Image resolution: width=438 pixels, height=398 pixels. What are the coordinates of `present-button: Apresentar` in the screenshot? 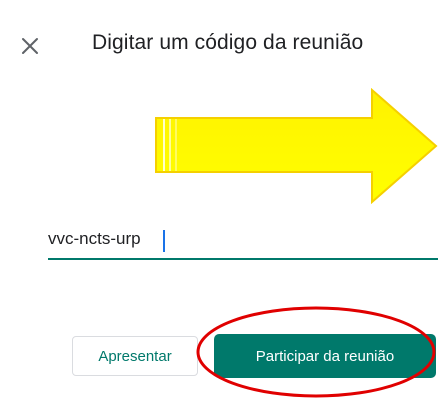 It's located at (135, 356).